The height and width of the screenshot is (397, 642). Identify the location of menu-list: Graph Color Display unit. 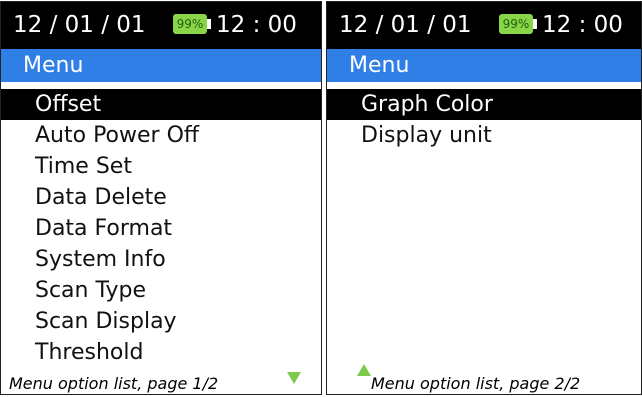
(484, 120).